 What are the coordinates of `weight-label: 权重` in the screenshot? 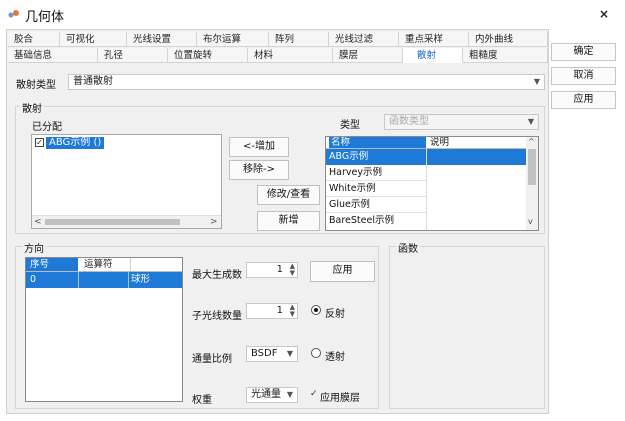 It's located at (202, 400).